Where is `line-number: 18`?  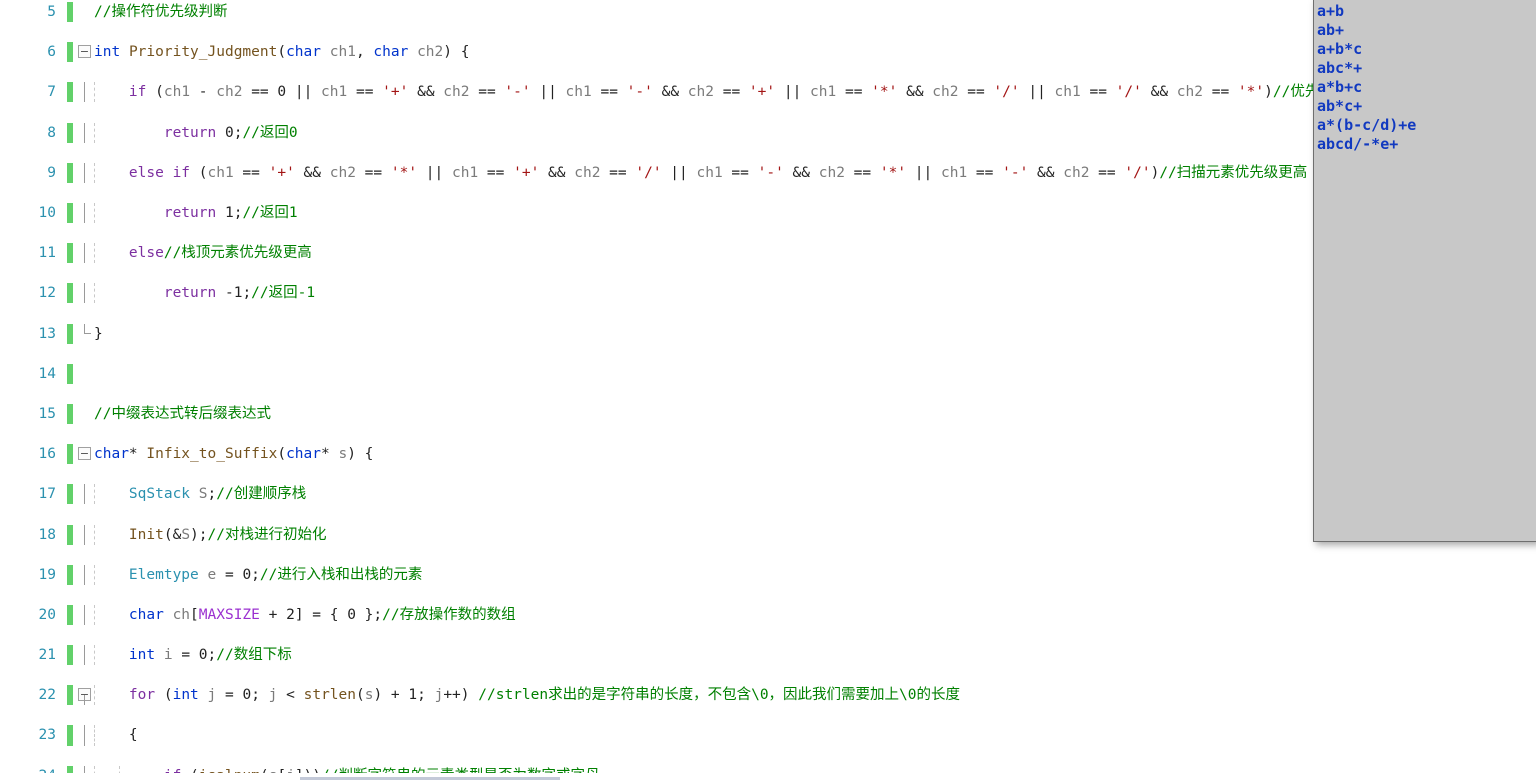
line-number: 18 is located at coordinates (47, 534).